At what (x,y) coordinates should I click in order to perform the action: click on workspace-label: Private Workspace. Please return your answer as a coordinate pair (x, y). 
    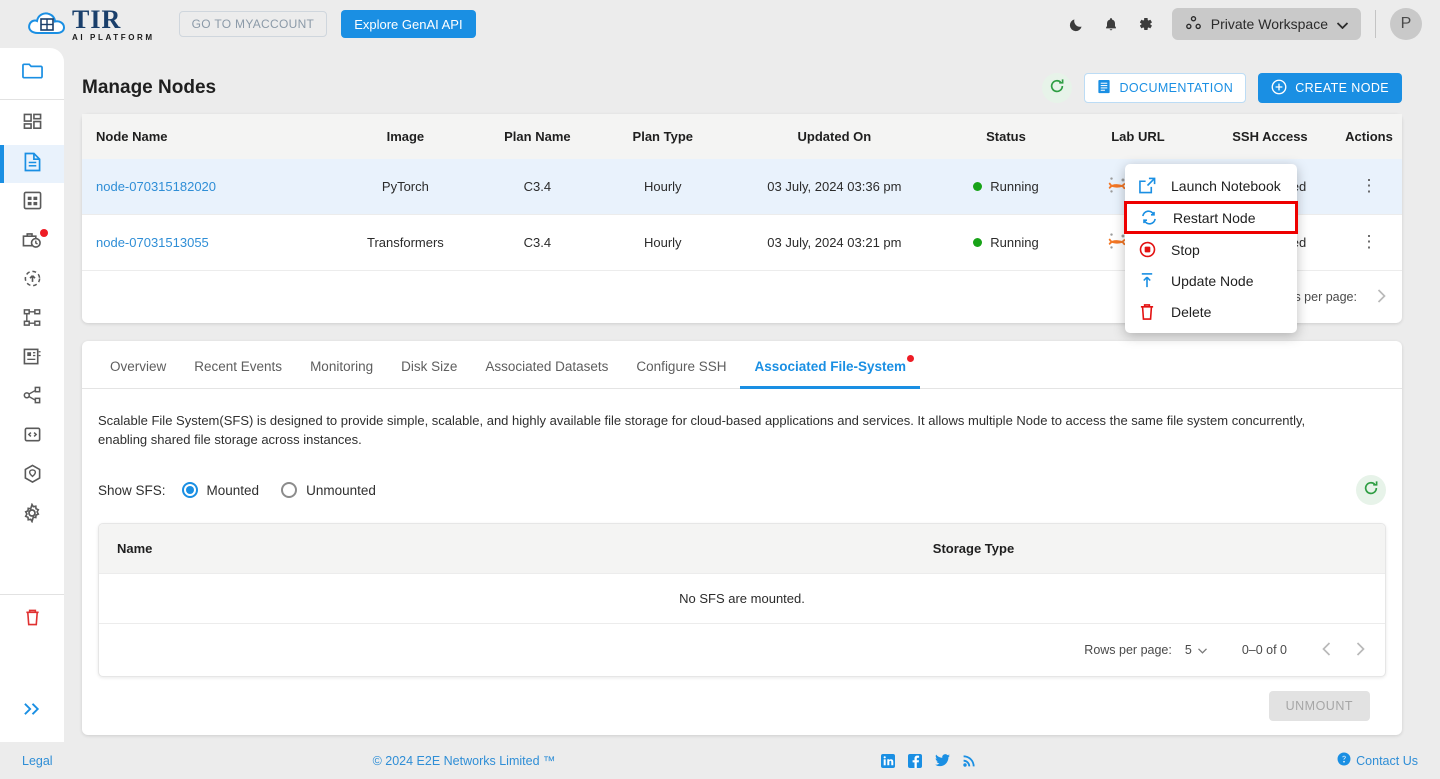
    Looking at the image, I should click on (1269, 24).